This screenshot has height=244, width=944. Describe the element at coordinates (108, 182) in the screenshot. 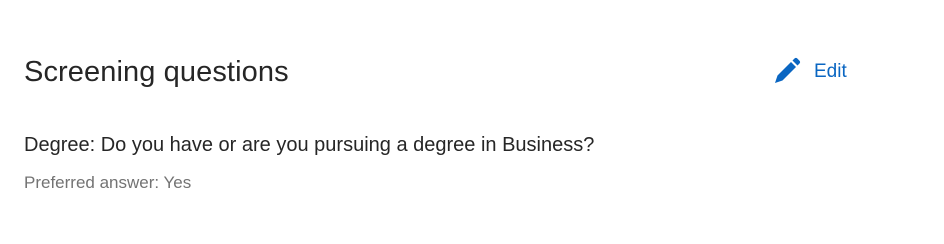

I see `preferred-answer: Preferred answer: Yes` at that location.